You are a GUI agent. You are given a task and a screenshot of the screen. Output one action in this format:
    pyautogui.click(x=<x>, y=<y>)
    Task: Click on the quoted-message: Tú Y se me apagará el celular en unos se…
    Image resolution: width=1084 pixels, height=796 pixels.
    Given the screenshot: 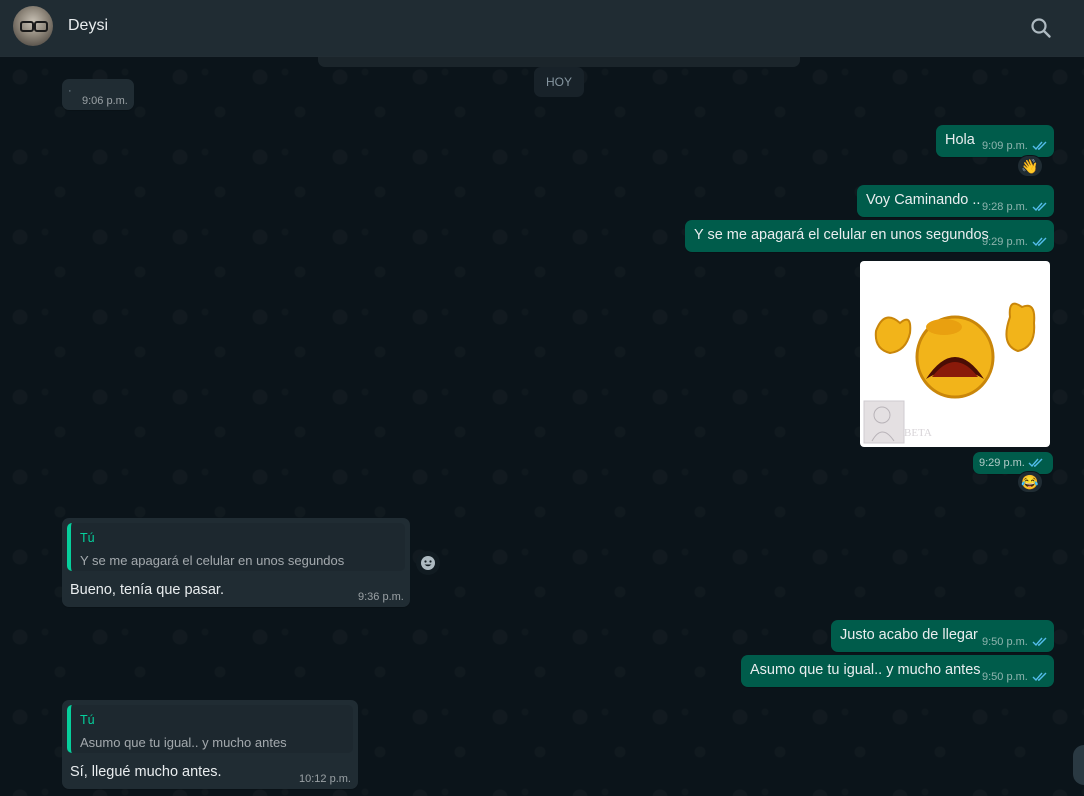 What is the action you would take?
    pyautogui.click(x=236, y=547)
    